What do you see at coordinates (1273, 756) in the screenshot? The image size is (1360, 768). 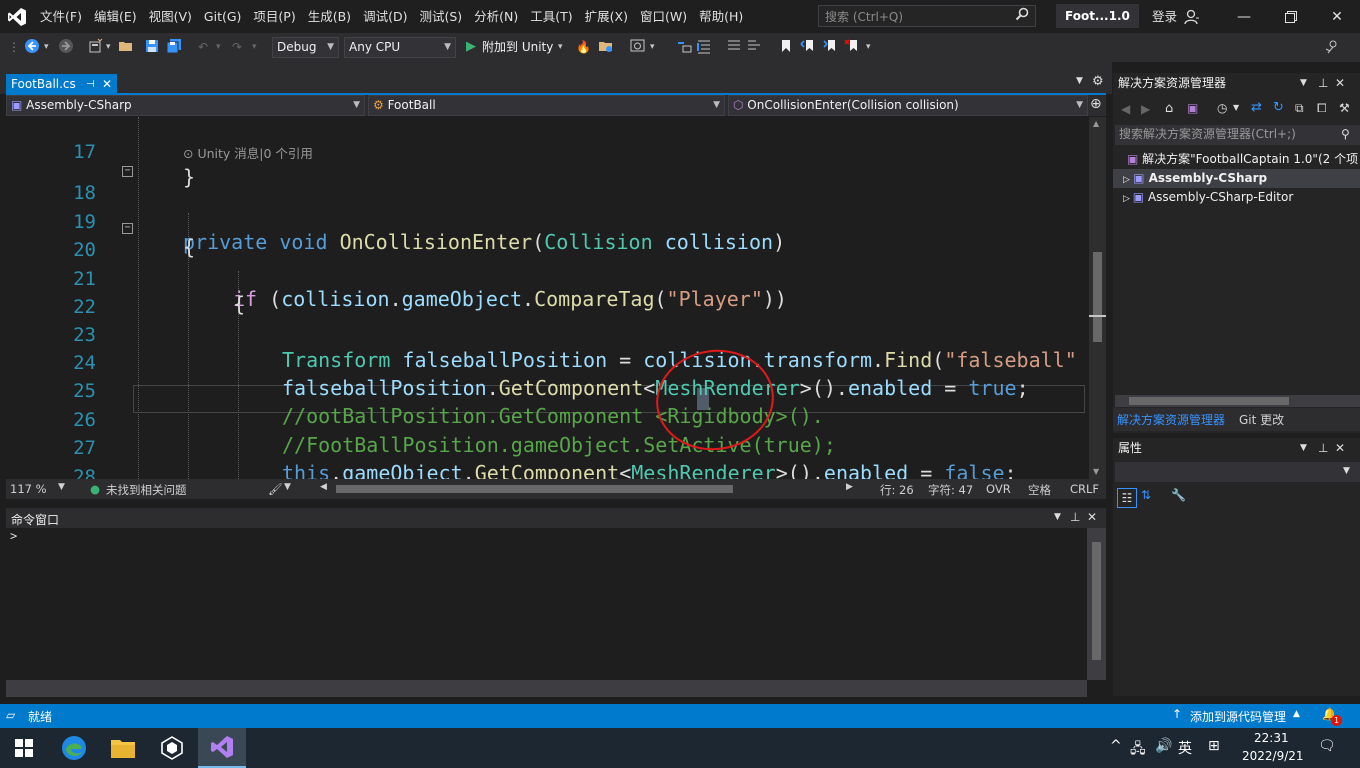 I see `clock-date: 2022/9/21` at bounding box center [1273, 756].